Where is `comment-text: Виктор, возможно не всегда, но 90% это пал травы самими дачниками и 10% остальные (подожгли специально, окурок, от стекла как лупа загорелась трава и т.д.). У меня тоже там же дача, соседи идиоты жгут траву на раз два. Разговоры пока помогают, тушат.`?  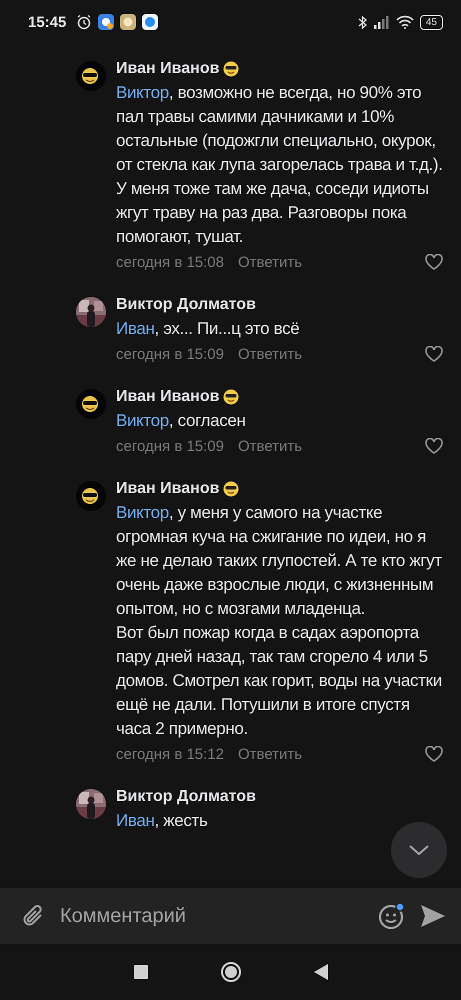 comment-text: Виктор, возможно не всегда, но 90% это пал травы самими дачниками и 10% остальные (подожгли специально, окурок, от стекла как лупа загорелась трава и т.д.). У меня тоже там же дача, соседи идиоты жгут траву на раз два. Разговоры пока помогают, тушат. is located at coordinates (280, 165).